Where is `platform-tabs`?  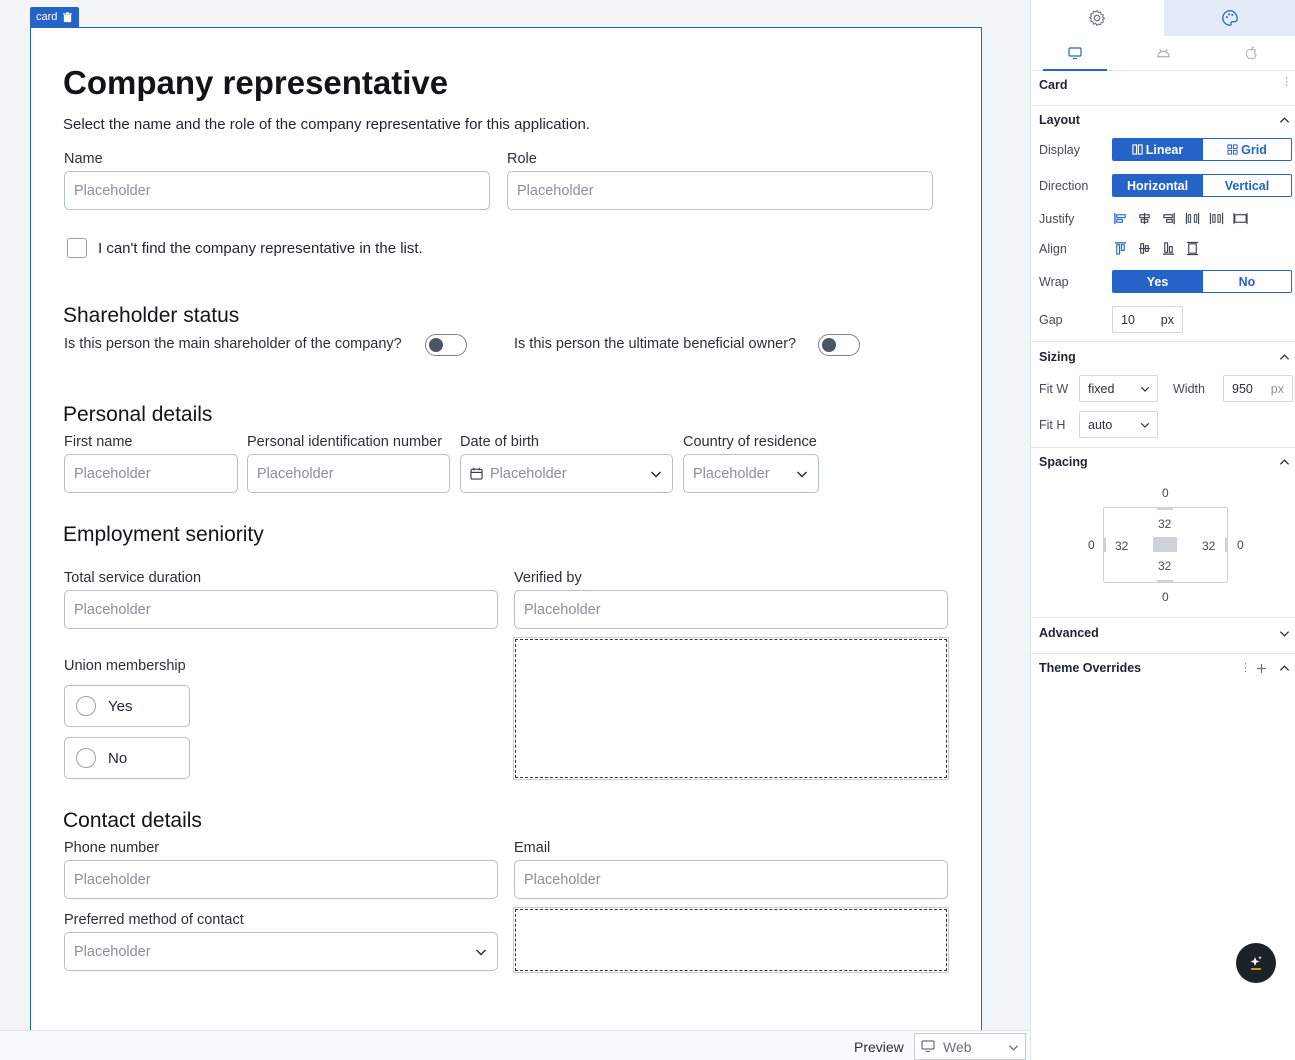
platform-tabs is located at coordinates (1163, 53).